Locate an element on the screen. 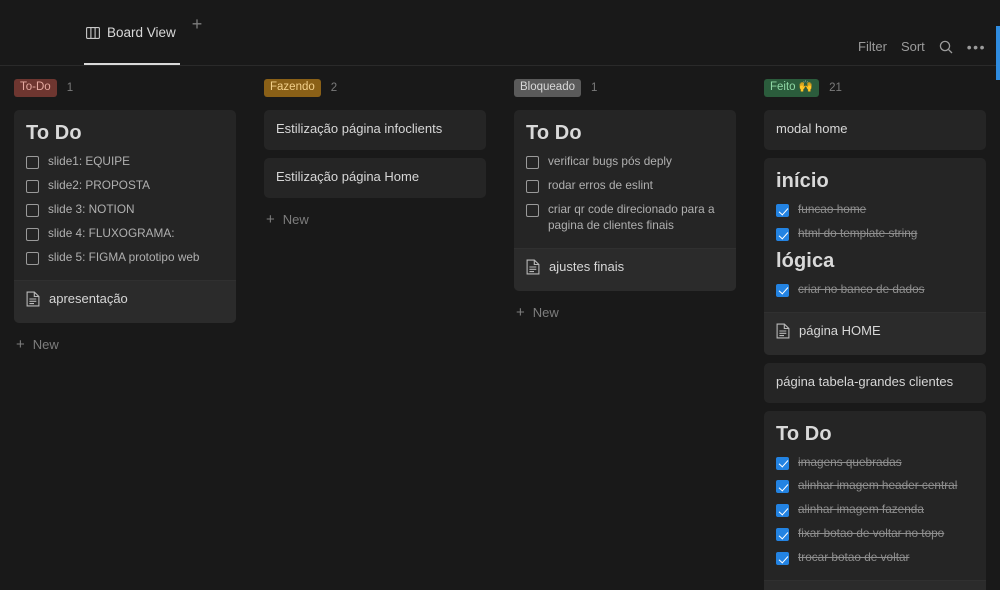 The height and width of the screenshot is (590, 1000). todo-item: imagens quebradas is located at coordinates (875, 463).